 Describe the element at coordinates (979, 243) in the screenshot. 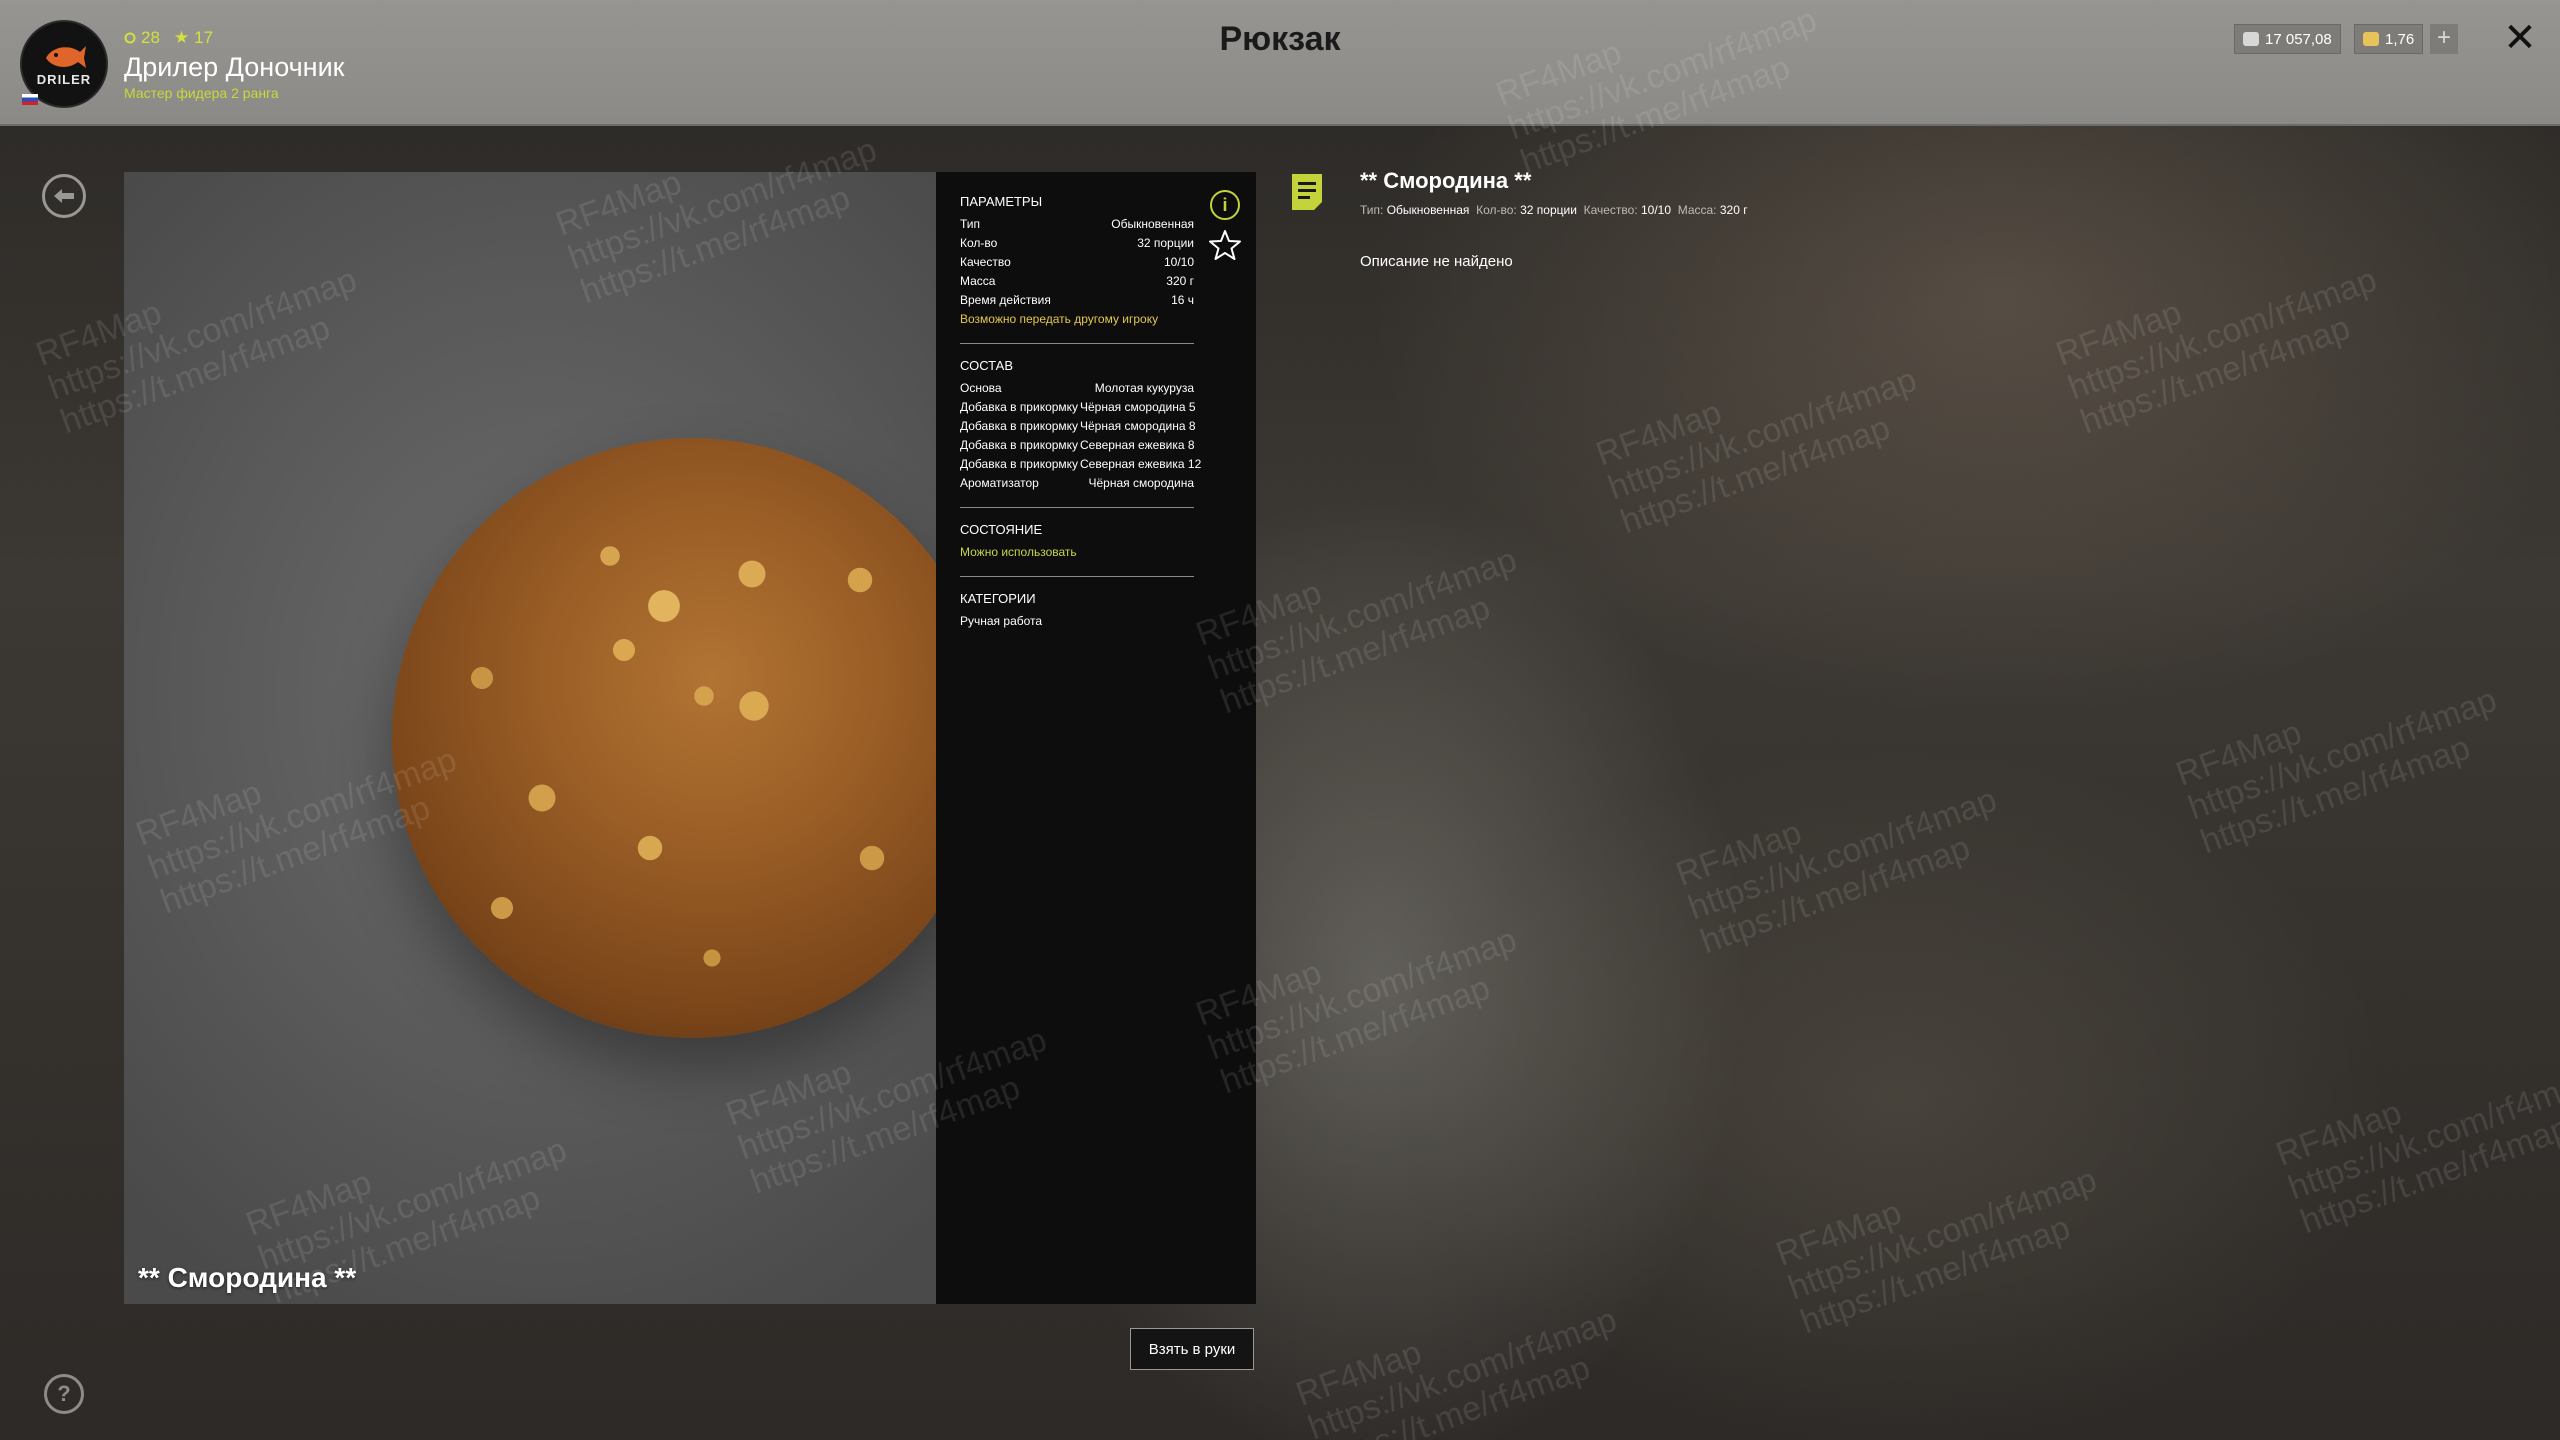

I see `param-label: Кол-во` at that location.